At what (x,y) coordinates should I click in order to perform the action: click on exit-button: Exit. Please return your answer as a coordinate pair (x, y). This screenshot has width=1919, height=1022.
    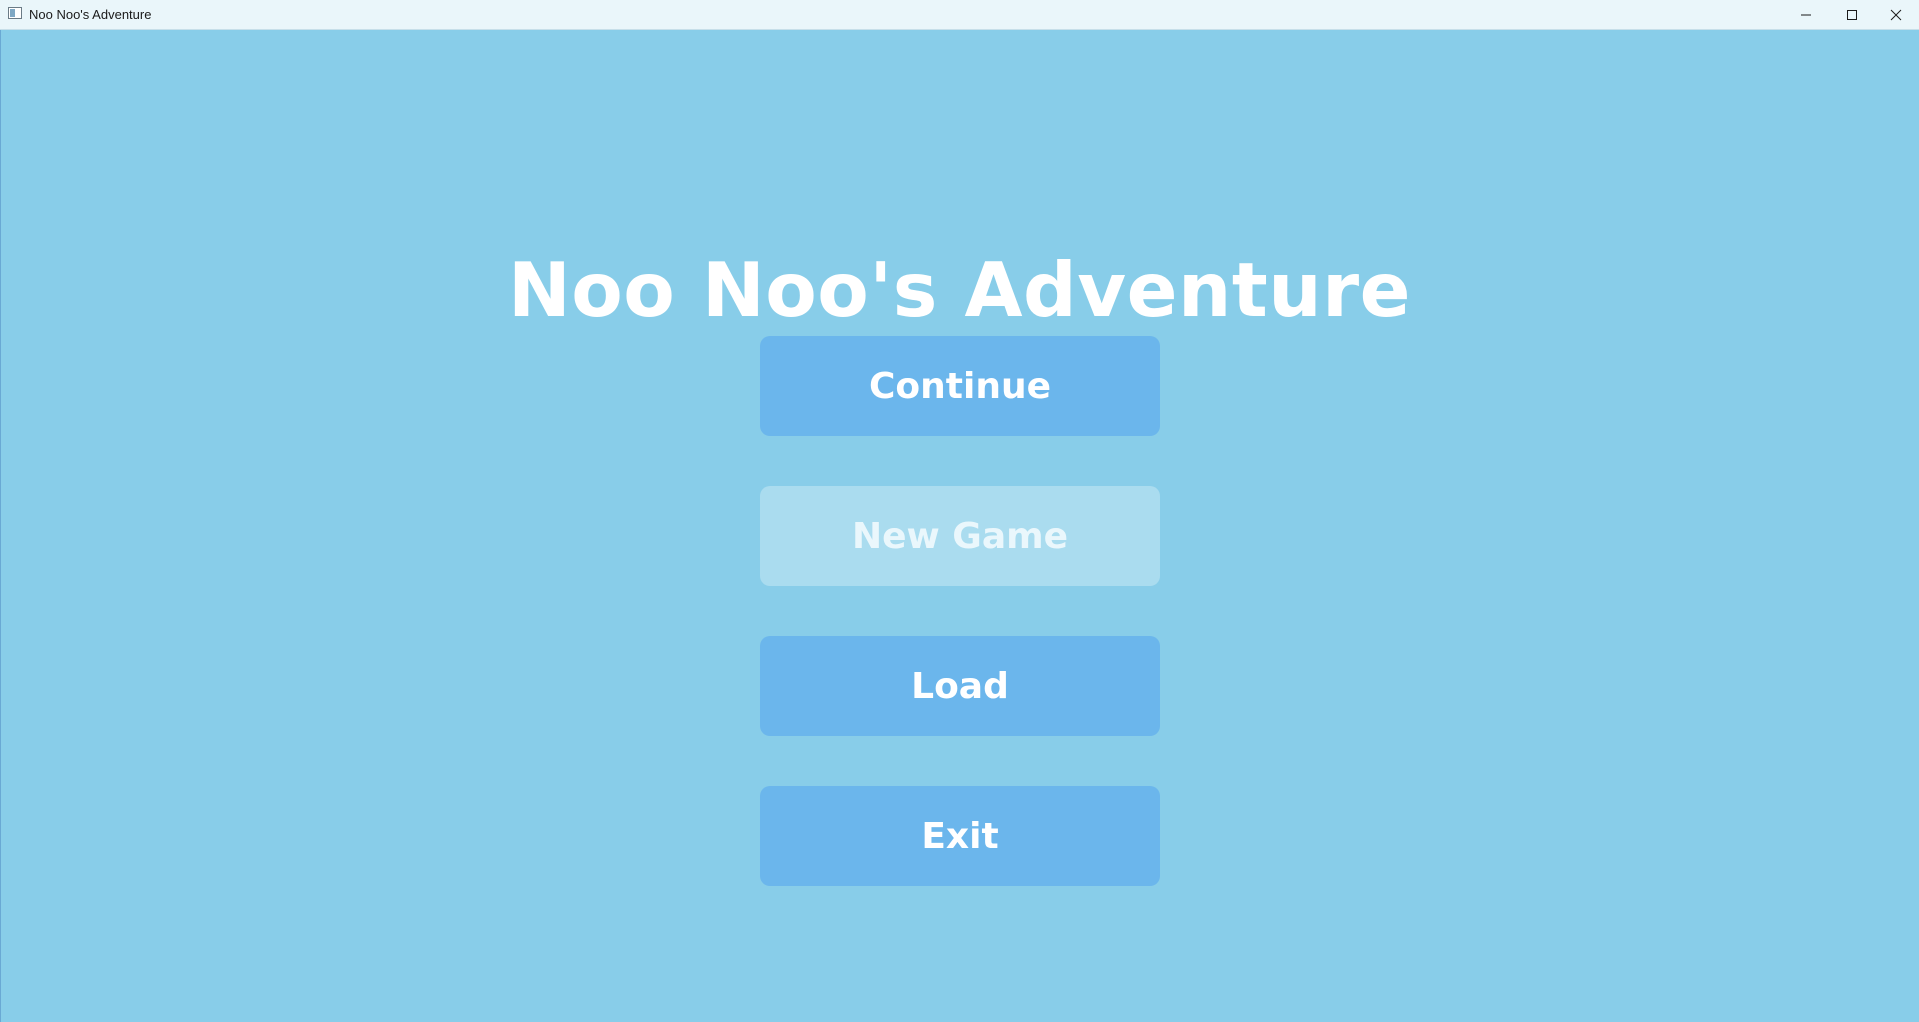
    Looking at the image, I should click on (960, 836).